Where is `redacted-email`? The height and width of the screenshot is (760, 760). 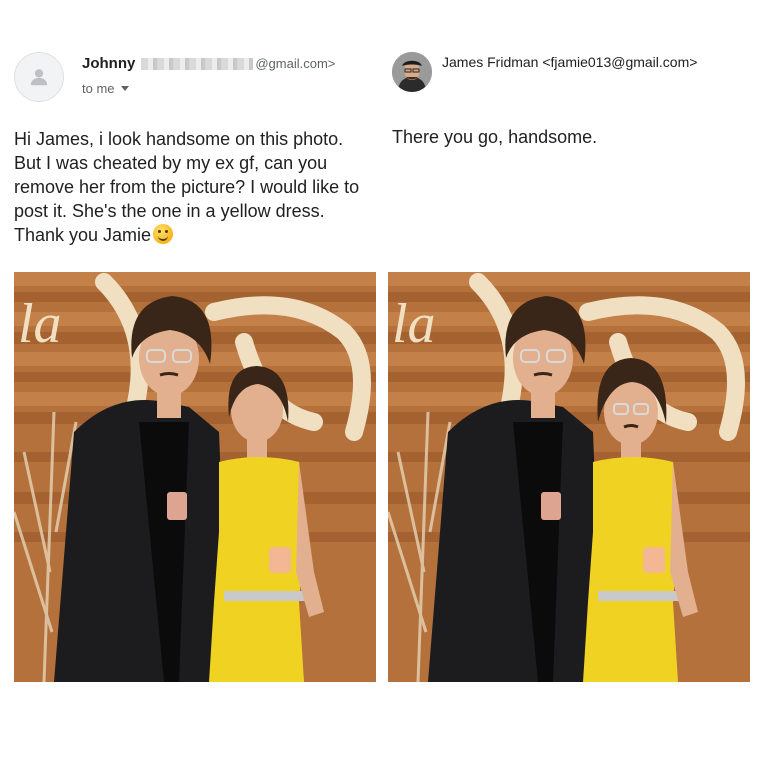 redacted-email is located at coordinates (197, 64).